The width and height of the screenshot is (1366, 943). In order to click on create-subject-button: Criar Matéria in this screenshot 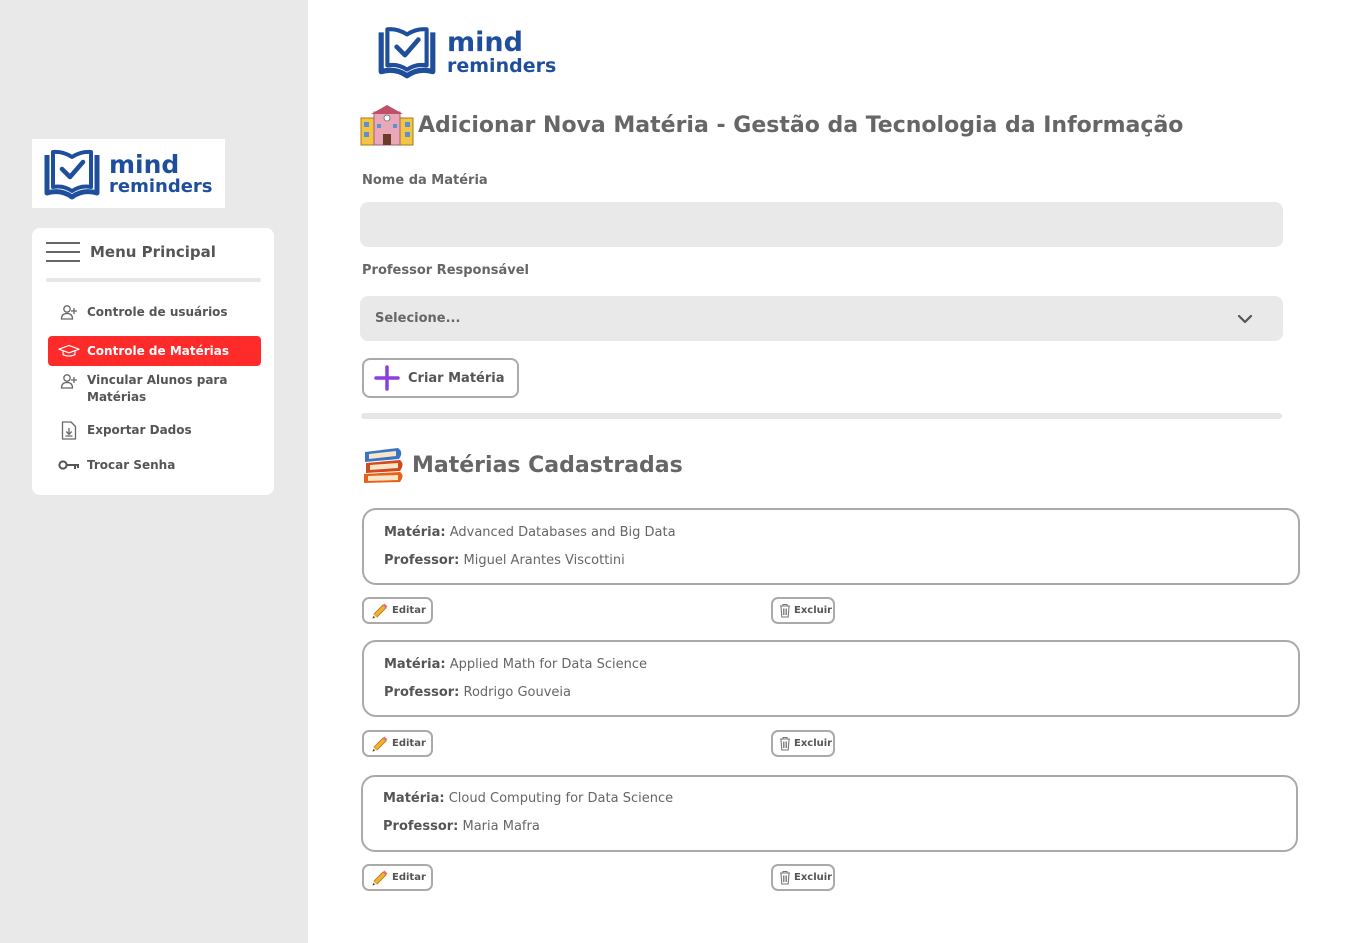, I will do `click(440, 378)`.